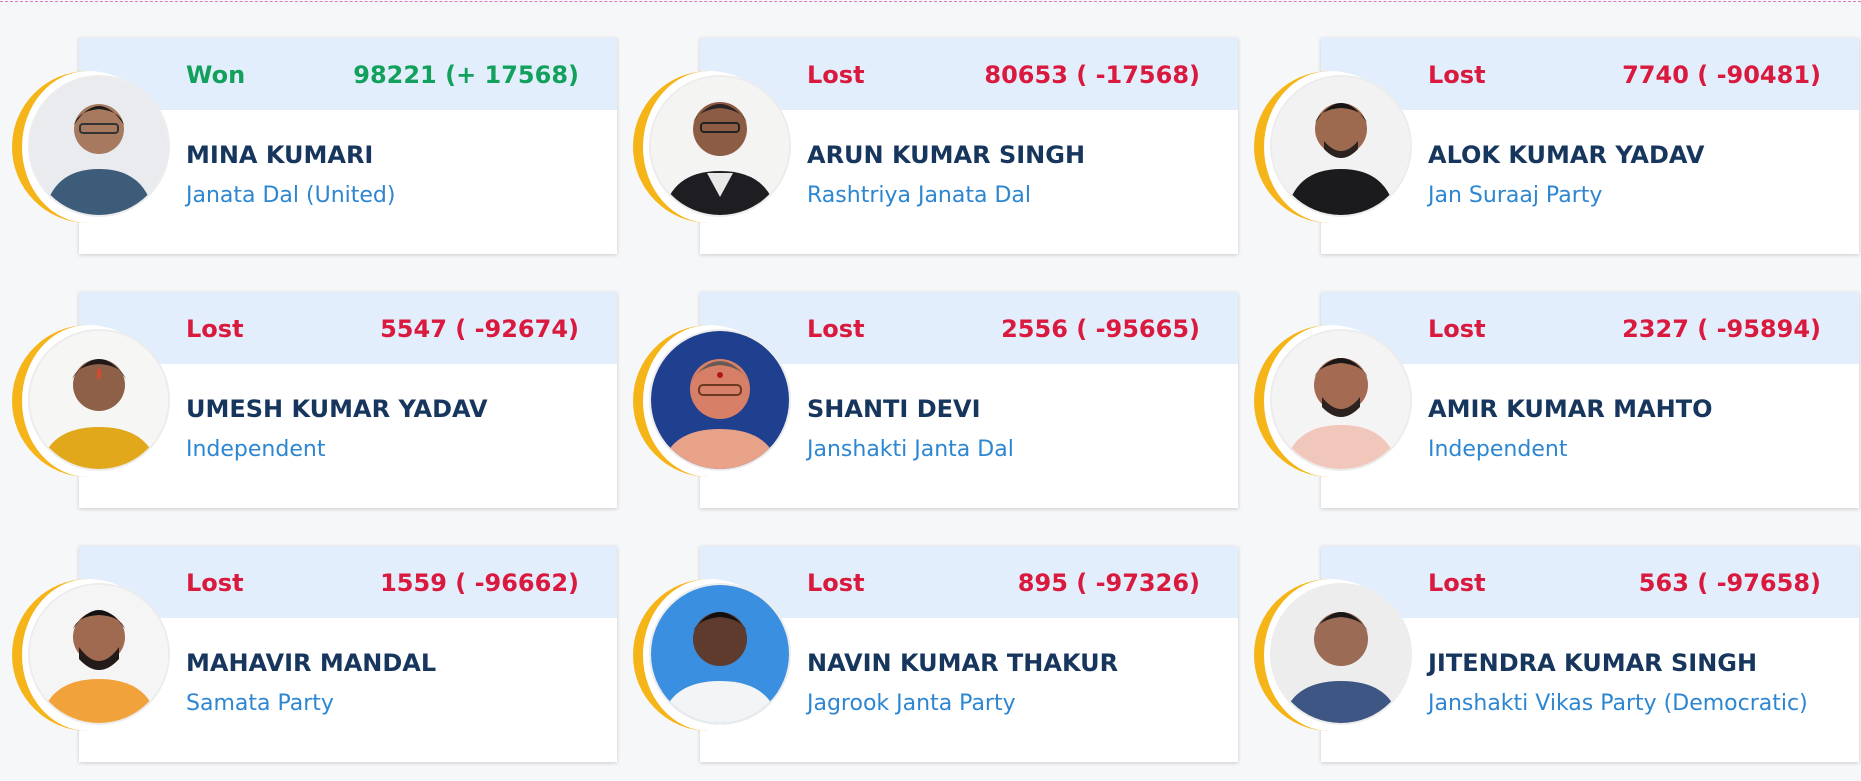 The width and height of the screenshot is (1861, 781). What do you see at coordinates (479, 329) in the screenshot?
I see `vote-count: 5547 ( -92674)` at bounding box center [479, 329].